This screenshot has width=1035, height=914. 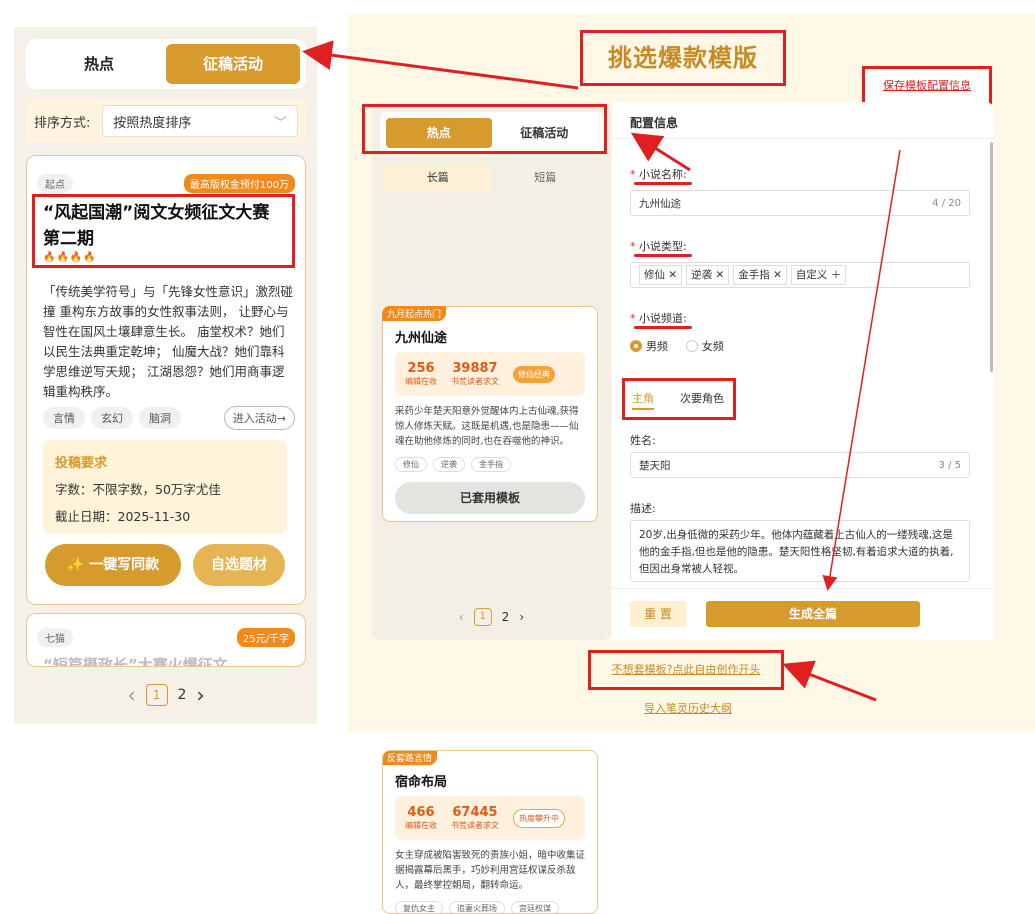 I want to click on novel-type-input: 修仙 ✕ 逆袭 ✕ 金手指 ✕ 自定义 ＋, so click(x=800, y=275).